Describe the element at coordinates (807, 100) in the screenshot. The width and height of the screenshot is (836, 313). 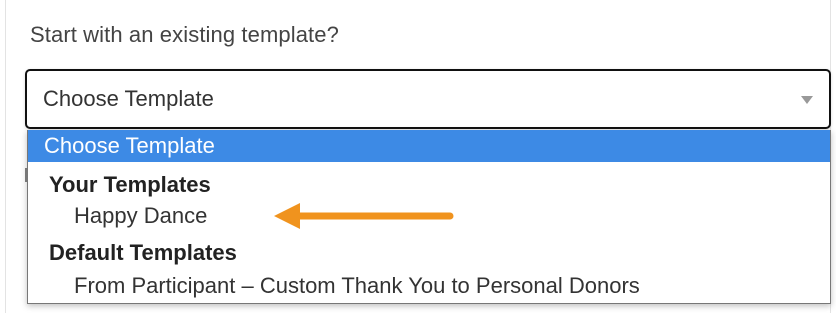
I see `chevron-down-icon` at that location.